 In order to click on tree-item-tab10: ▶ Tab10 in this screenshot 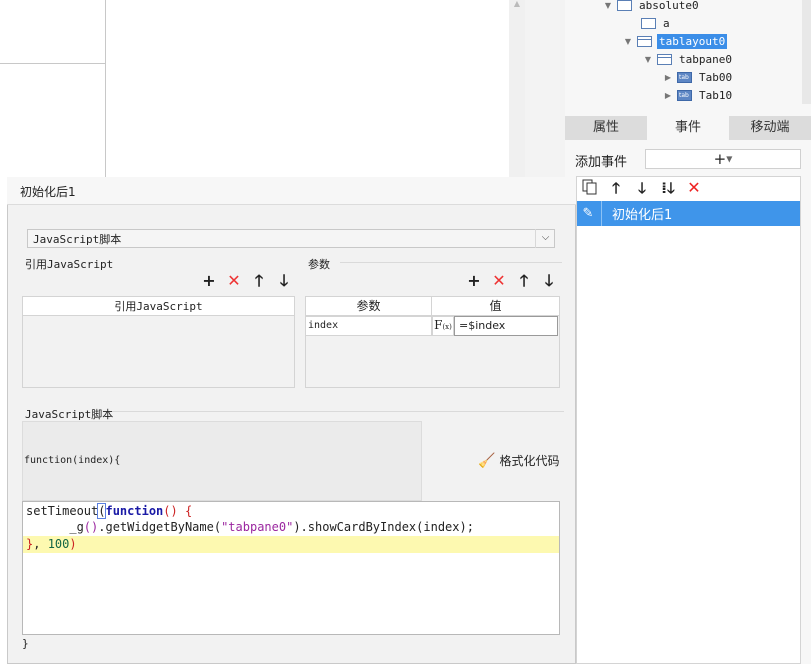, I will do `click(698, 95)`.